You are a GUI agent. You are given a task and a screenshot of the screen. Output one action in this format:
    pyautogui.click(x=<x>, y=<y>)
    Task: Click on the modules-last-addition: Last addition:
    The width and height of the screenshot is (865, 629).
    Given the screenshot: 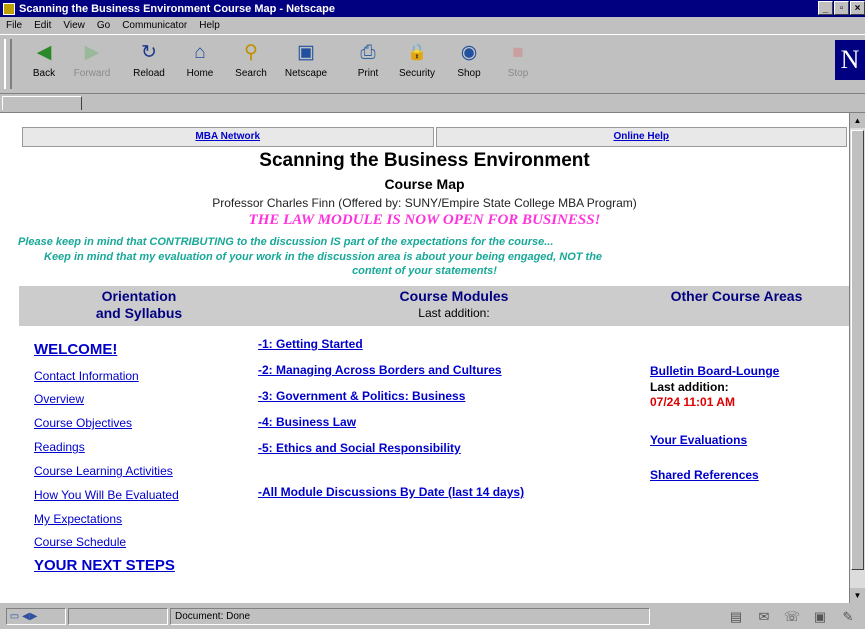 What is the action you would take?
    pyautogui.click(x=454, y=313)
    